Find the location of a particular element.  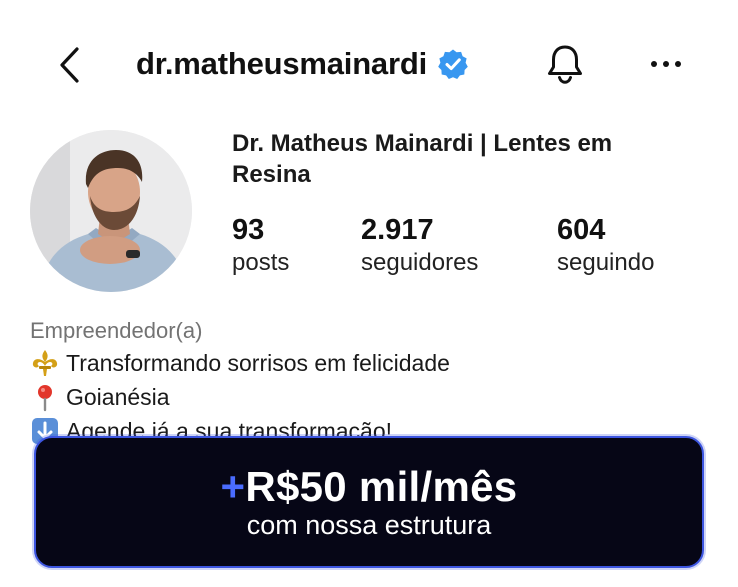

profile-avatar is located at coordinates (111, 211).